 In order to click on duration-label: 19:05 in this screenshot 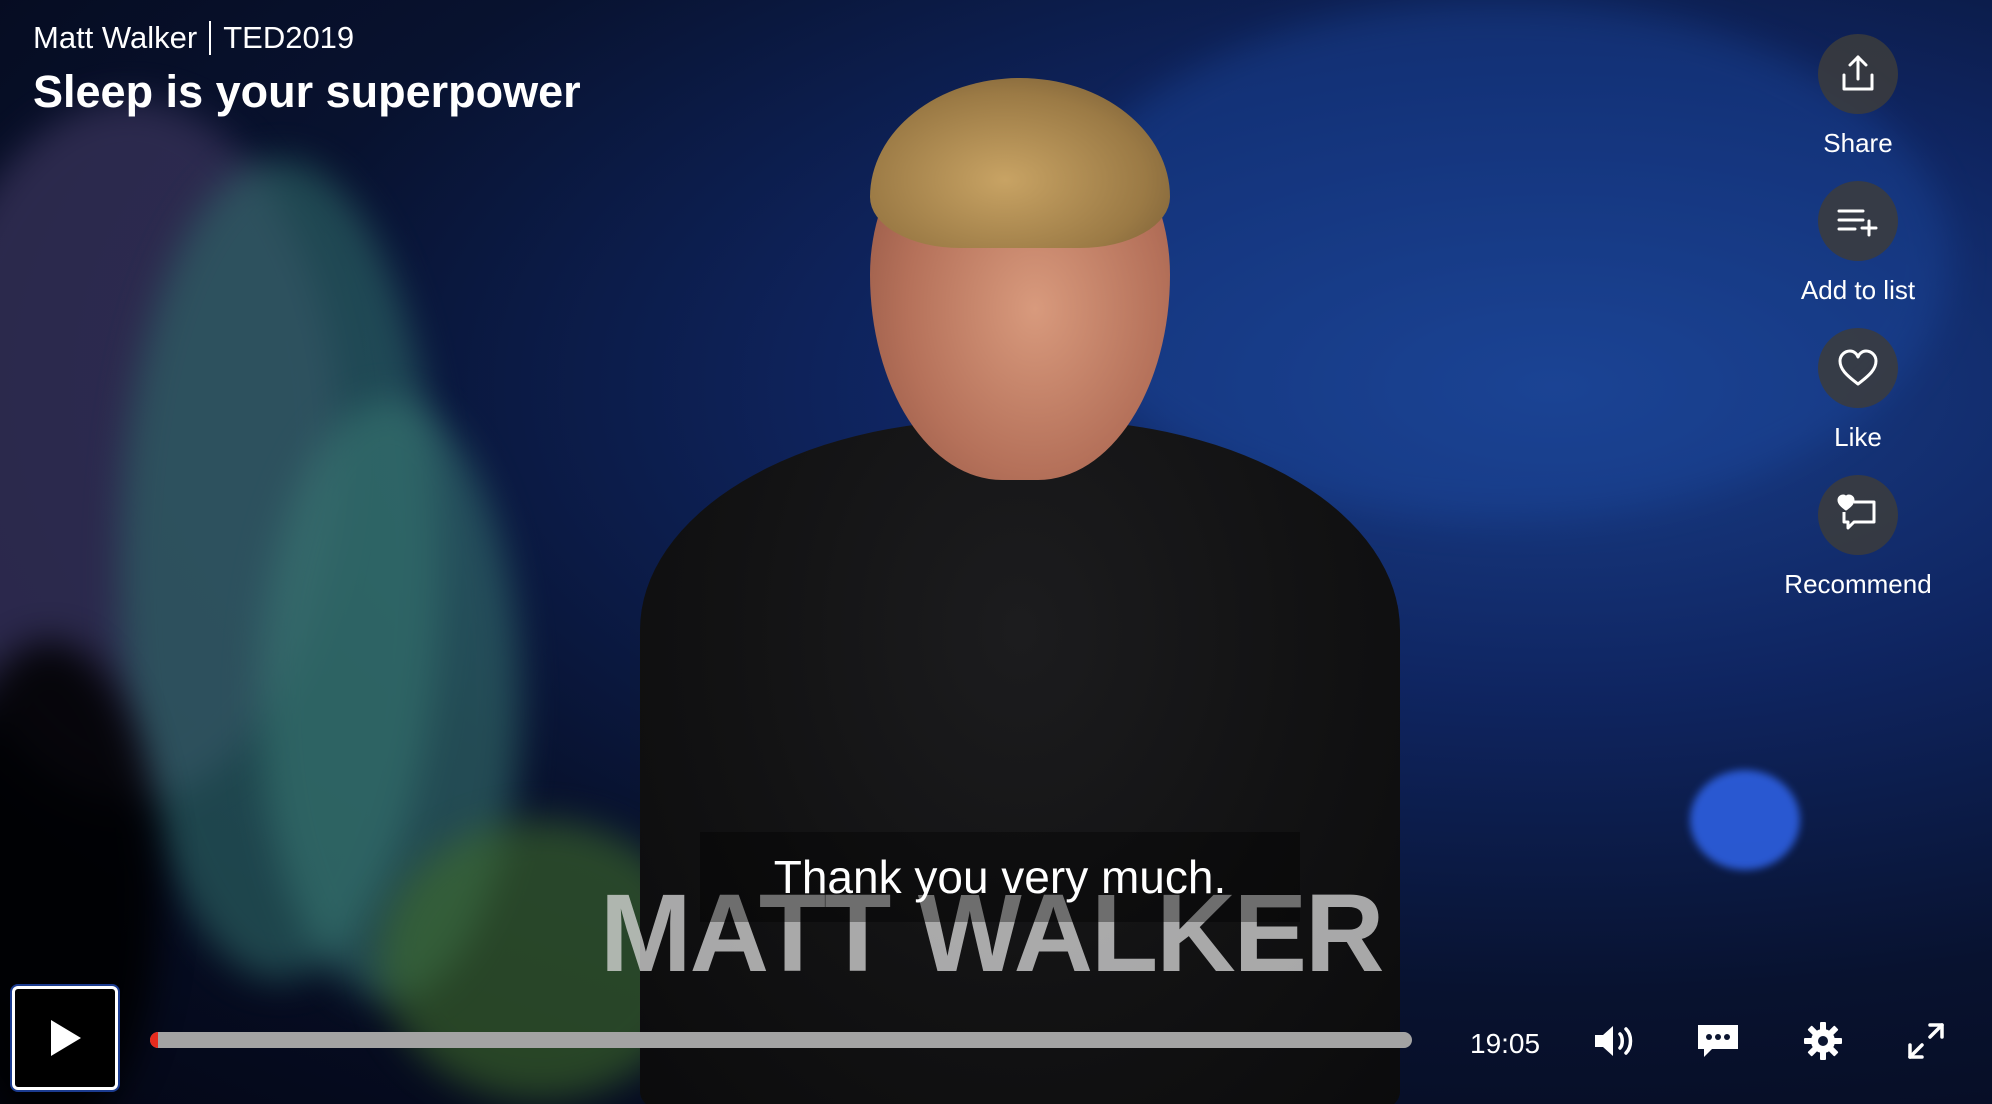, I will do `click(1505, 1043)`.